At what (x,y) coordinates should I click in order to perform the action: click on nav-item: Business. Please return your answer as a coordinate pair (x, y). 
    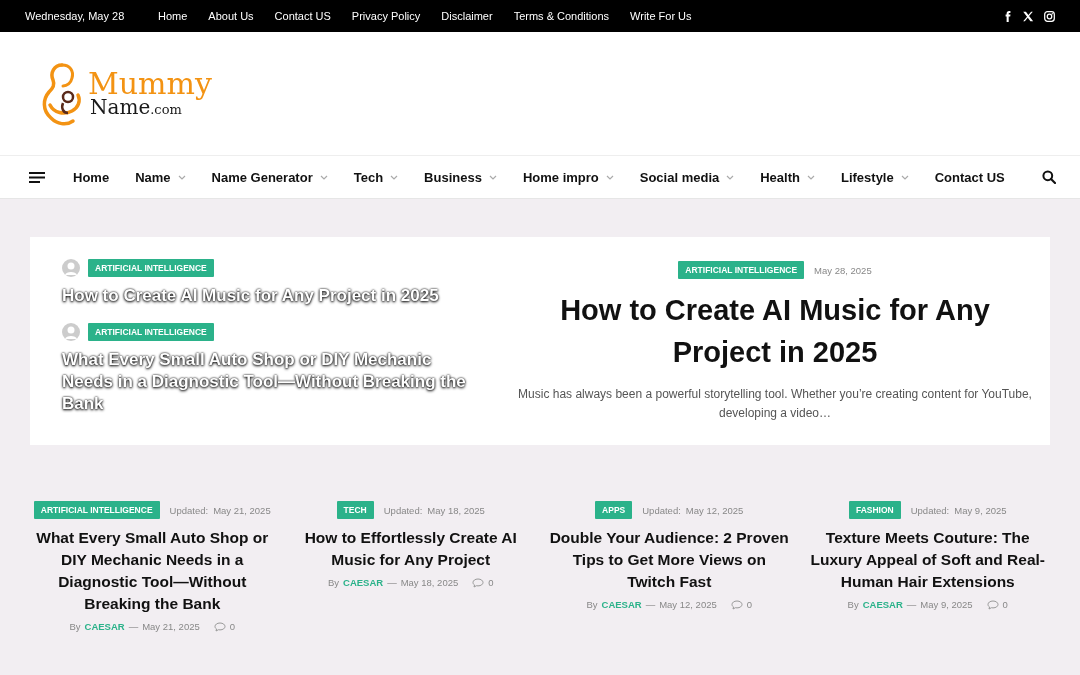
    Looking at the image, I should click on (453, 177).